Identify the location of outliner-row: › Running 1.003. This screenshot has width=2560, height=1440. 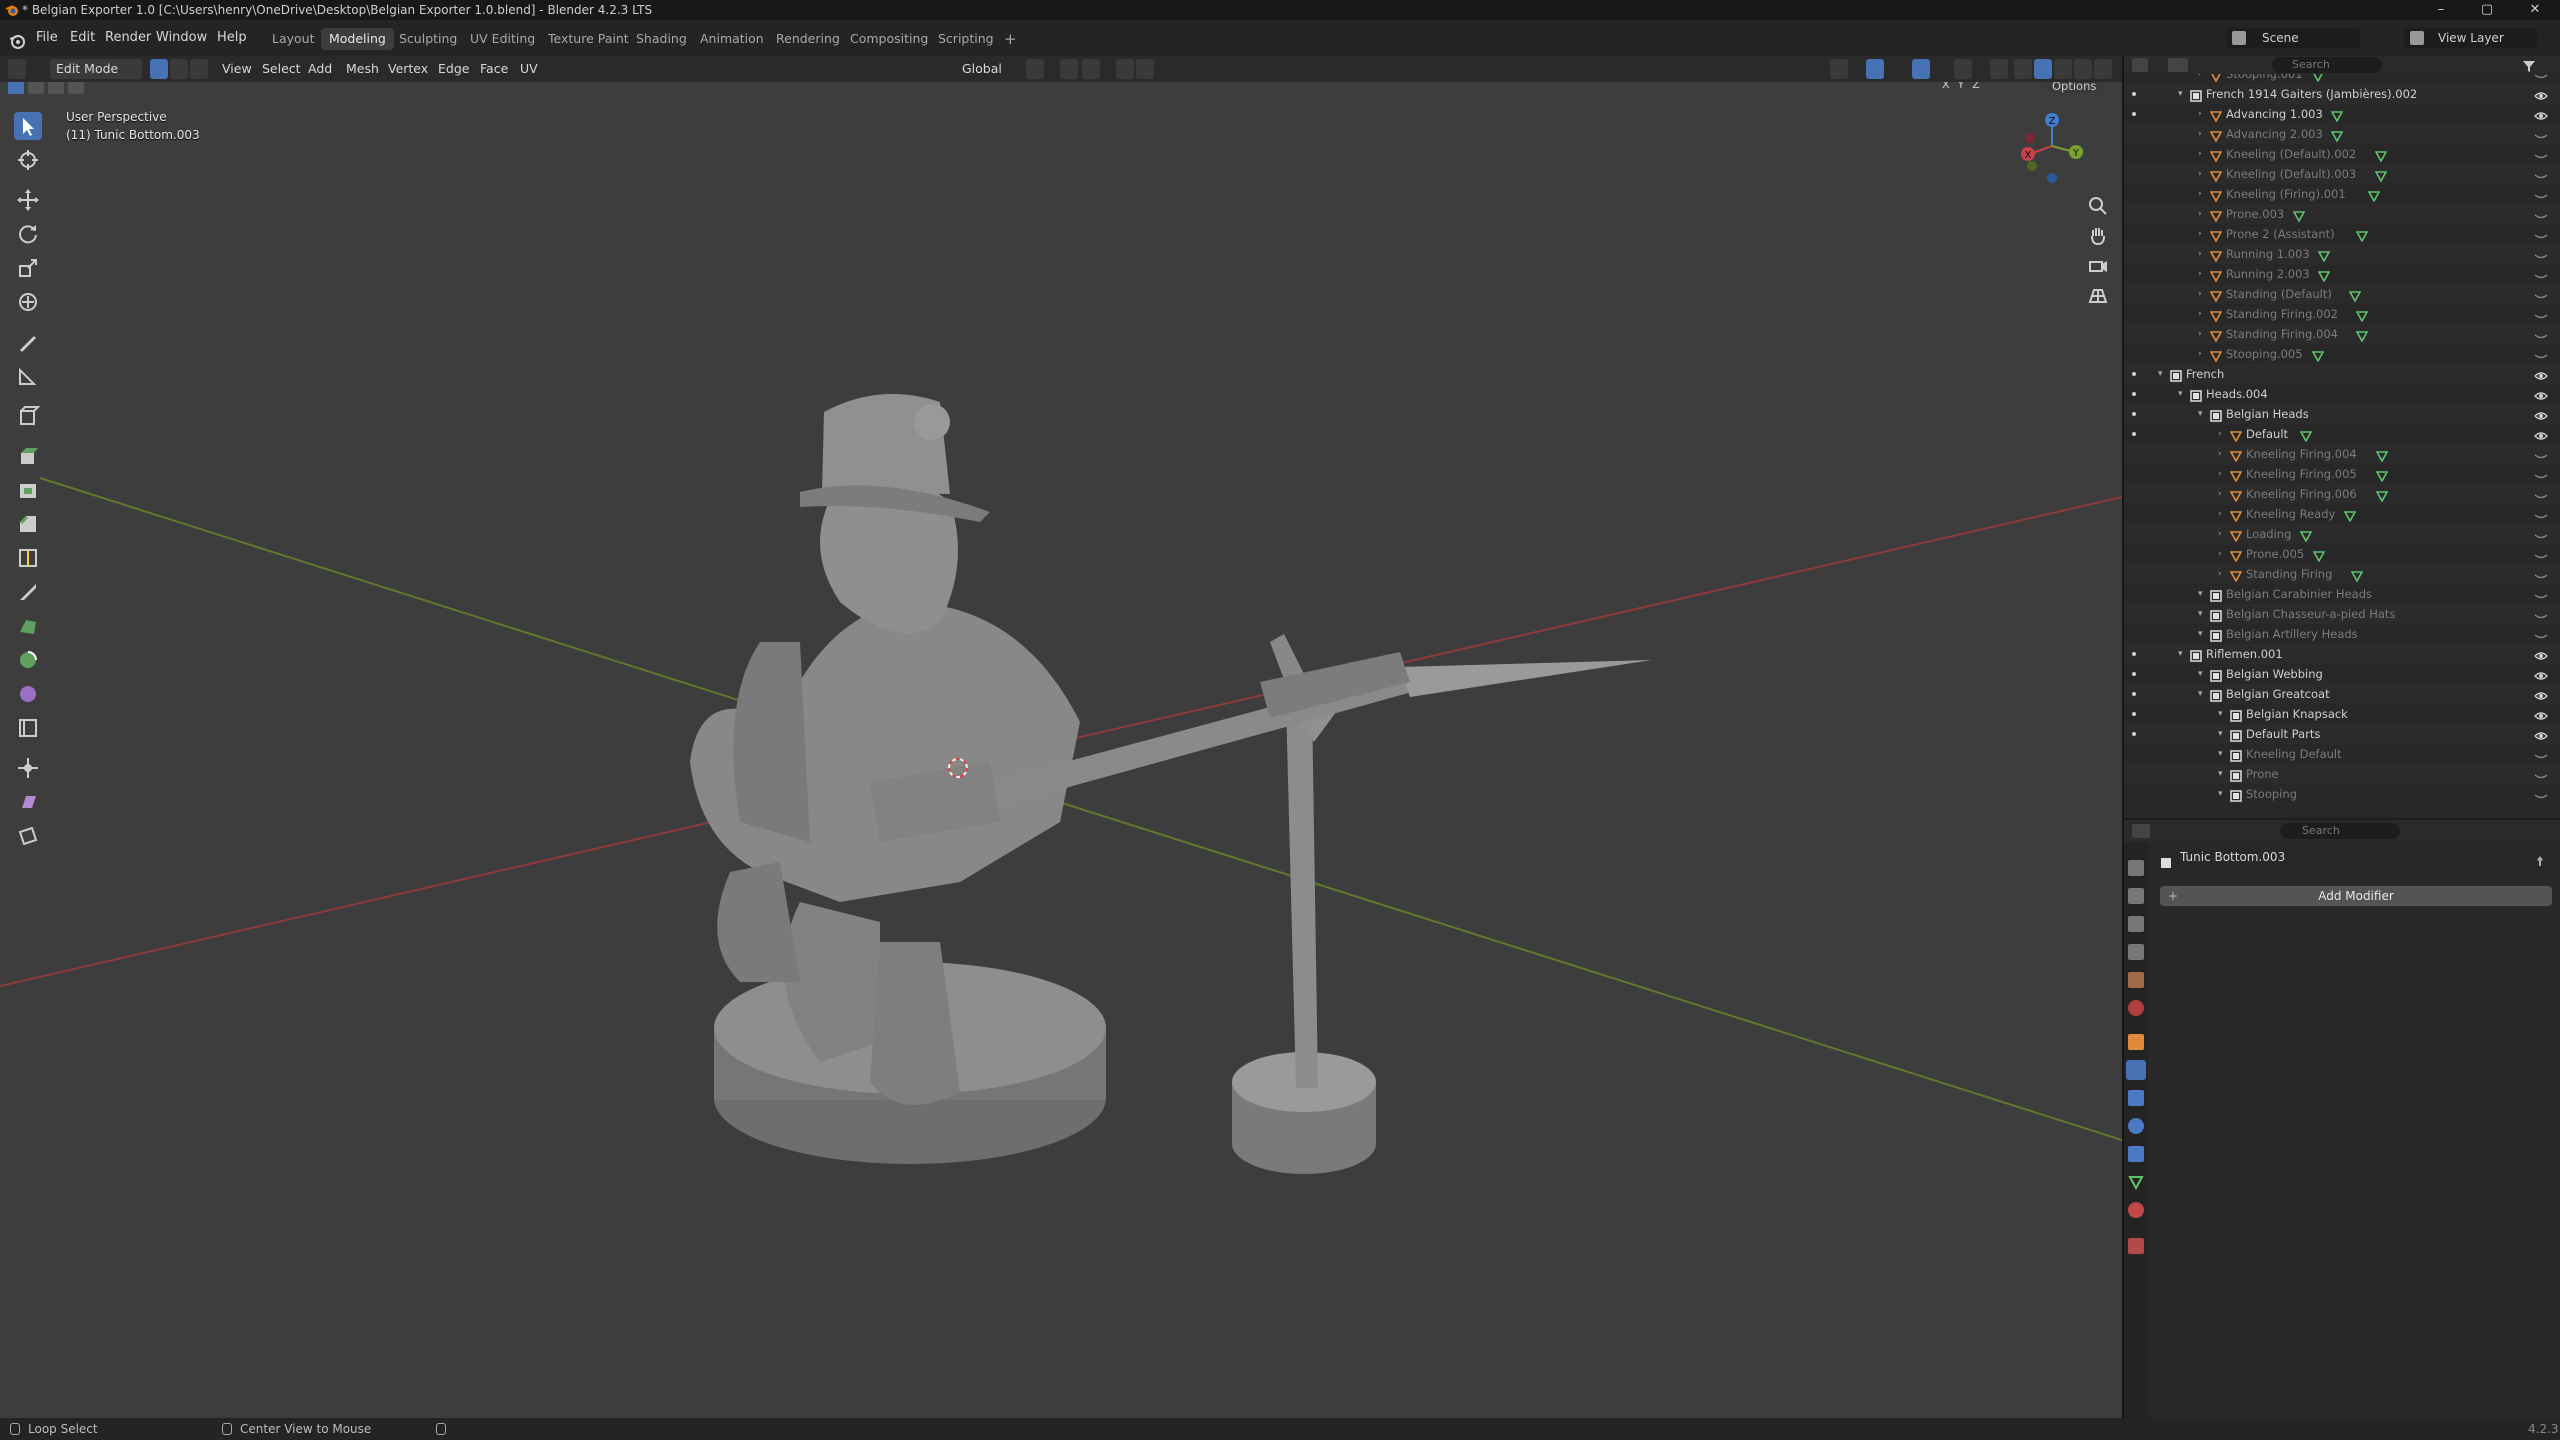
(2342, 254).